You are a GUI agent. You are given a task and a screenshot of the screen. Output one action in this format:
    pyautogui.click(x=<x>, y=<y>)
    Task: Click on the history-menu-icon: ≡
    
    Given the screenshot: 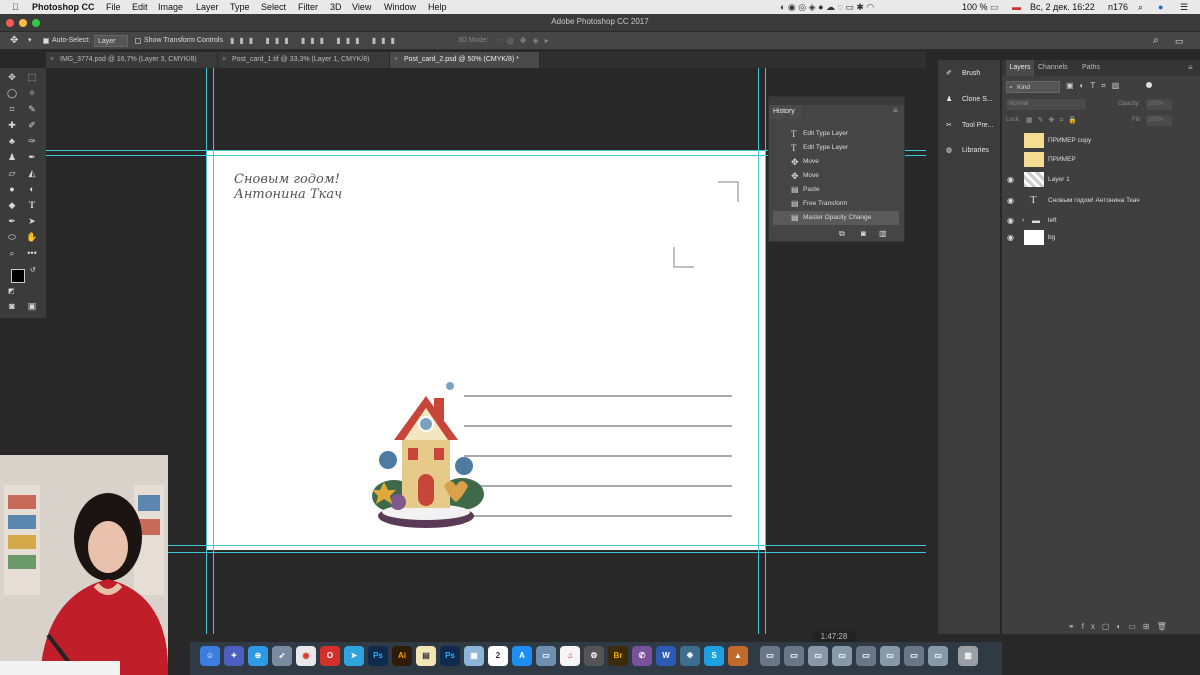 What is the action you would take?
    pyautogui.click(x=895, y=110)
    